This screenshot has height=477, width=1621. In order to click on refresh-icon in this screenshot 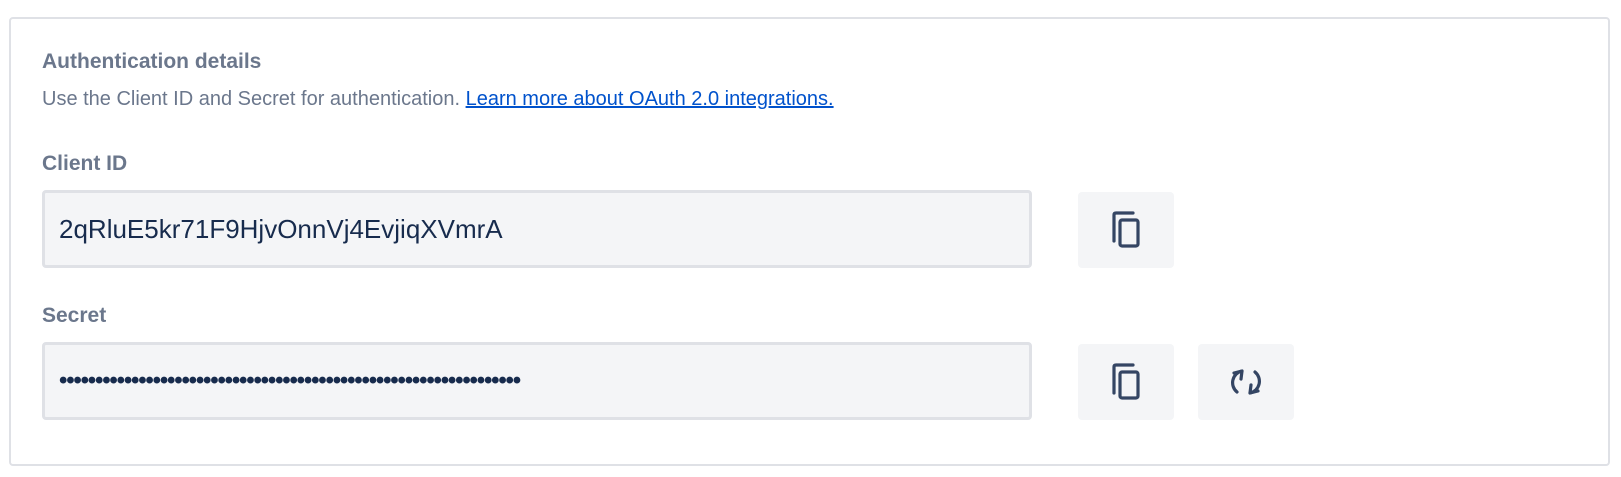, I will do `click(1246, 382)`.